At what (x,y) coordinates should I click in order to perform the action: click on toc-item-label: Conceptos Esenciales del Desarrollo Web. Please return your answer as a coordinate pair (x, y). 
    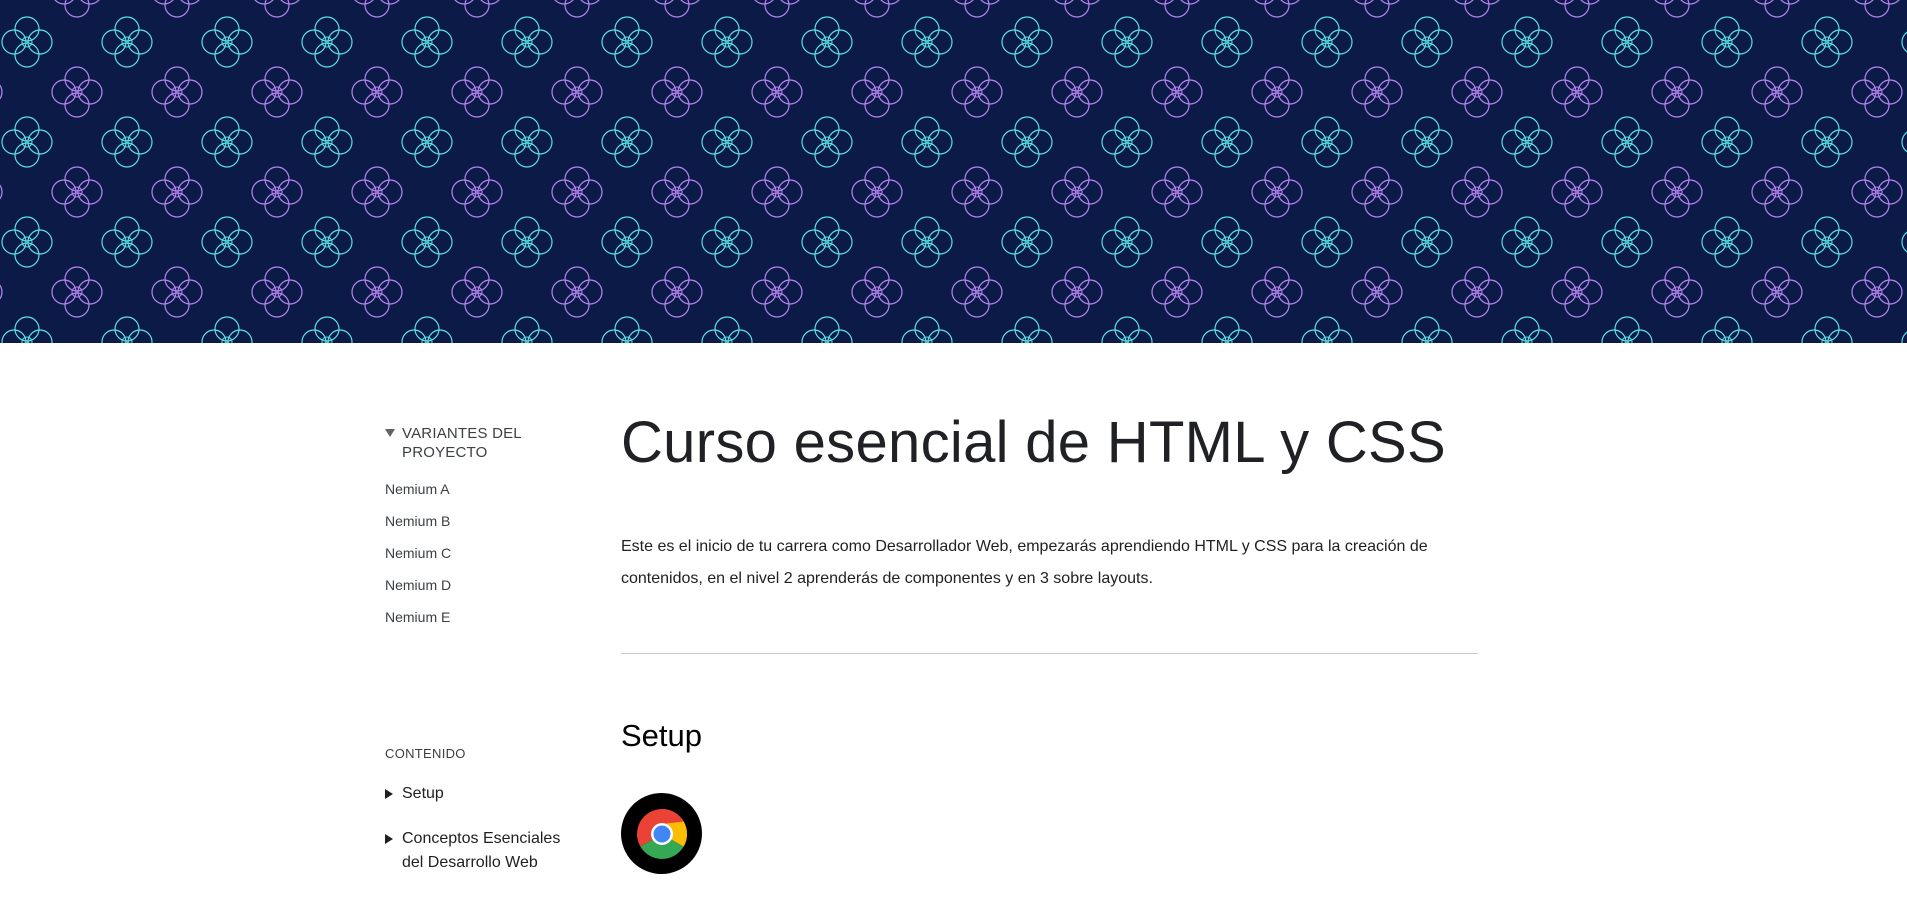
    Looking at the image, I should click on (481, 850).